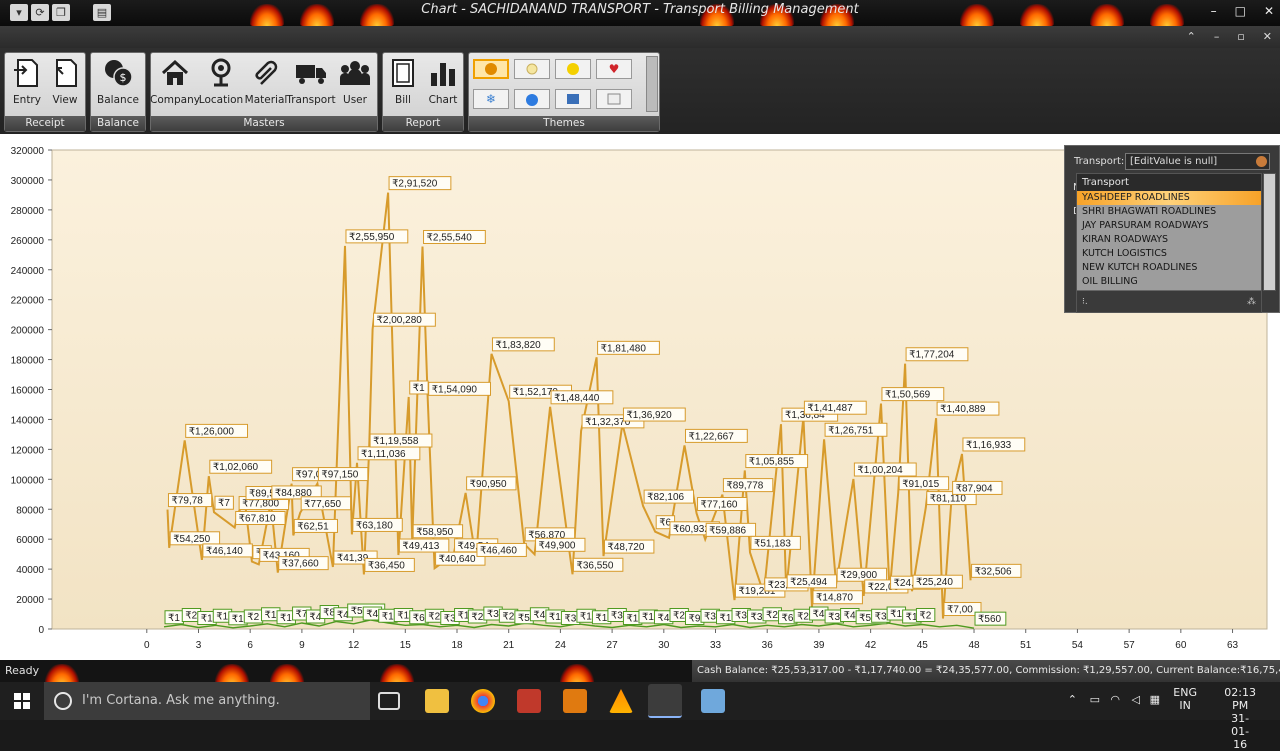  I want to click on app-blue-icon, so click(713, 701).